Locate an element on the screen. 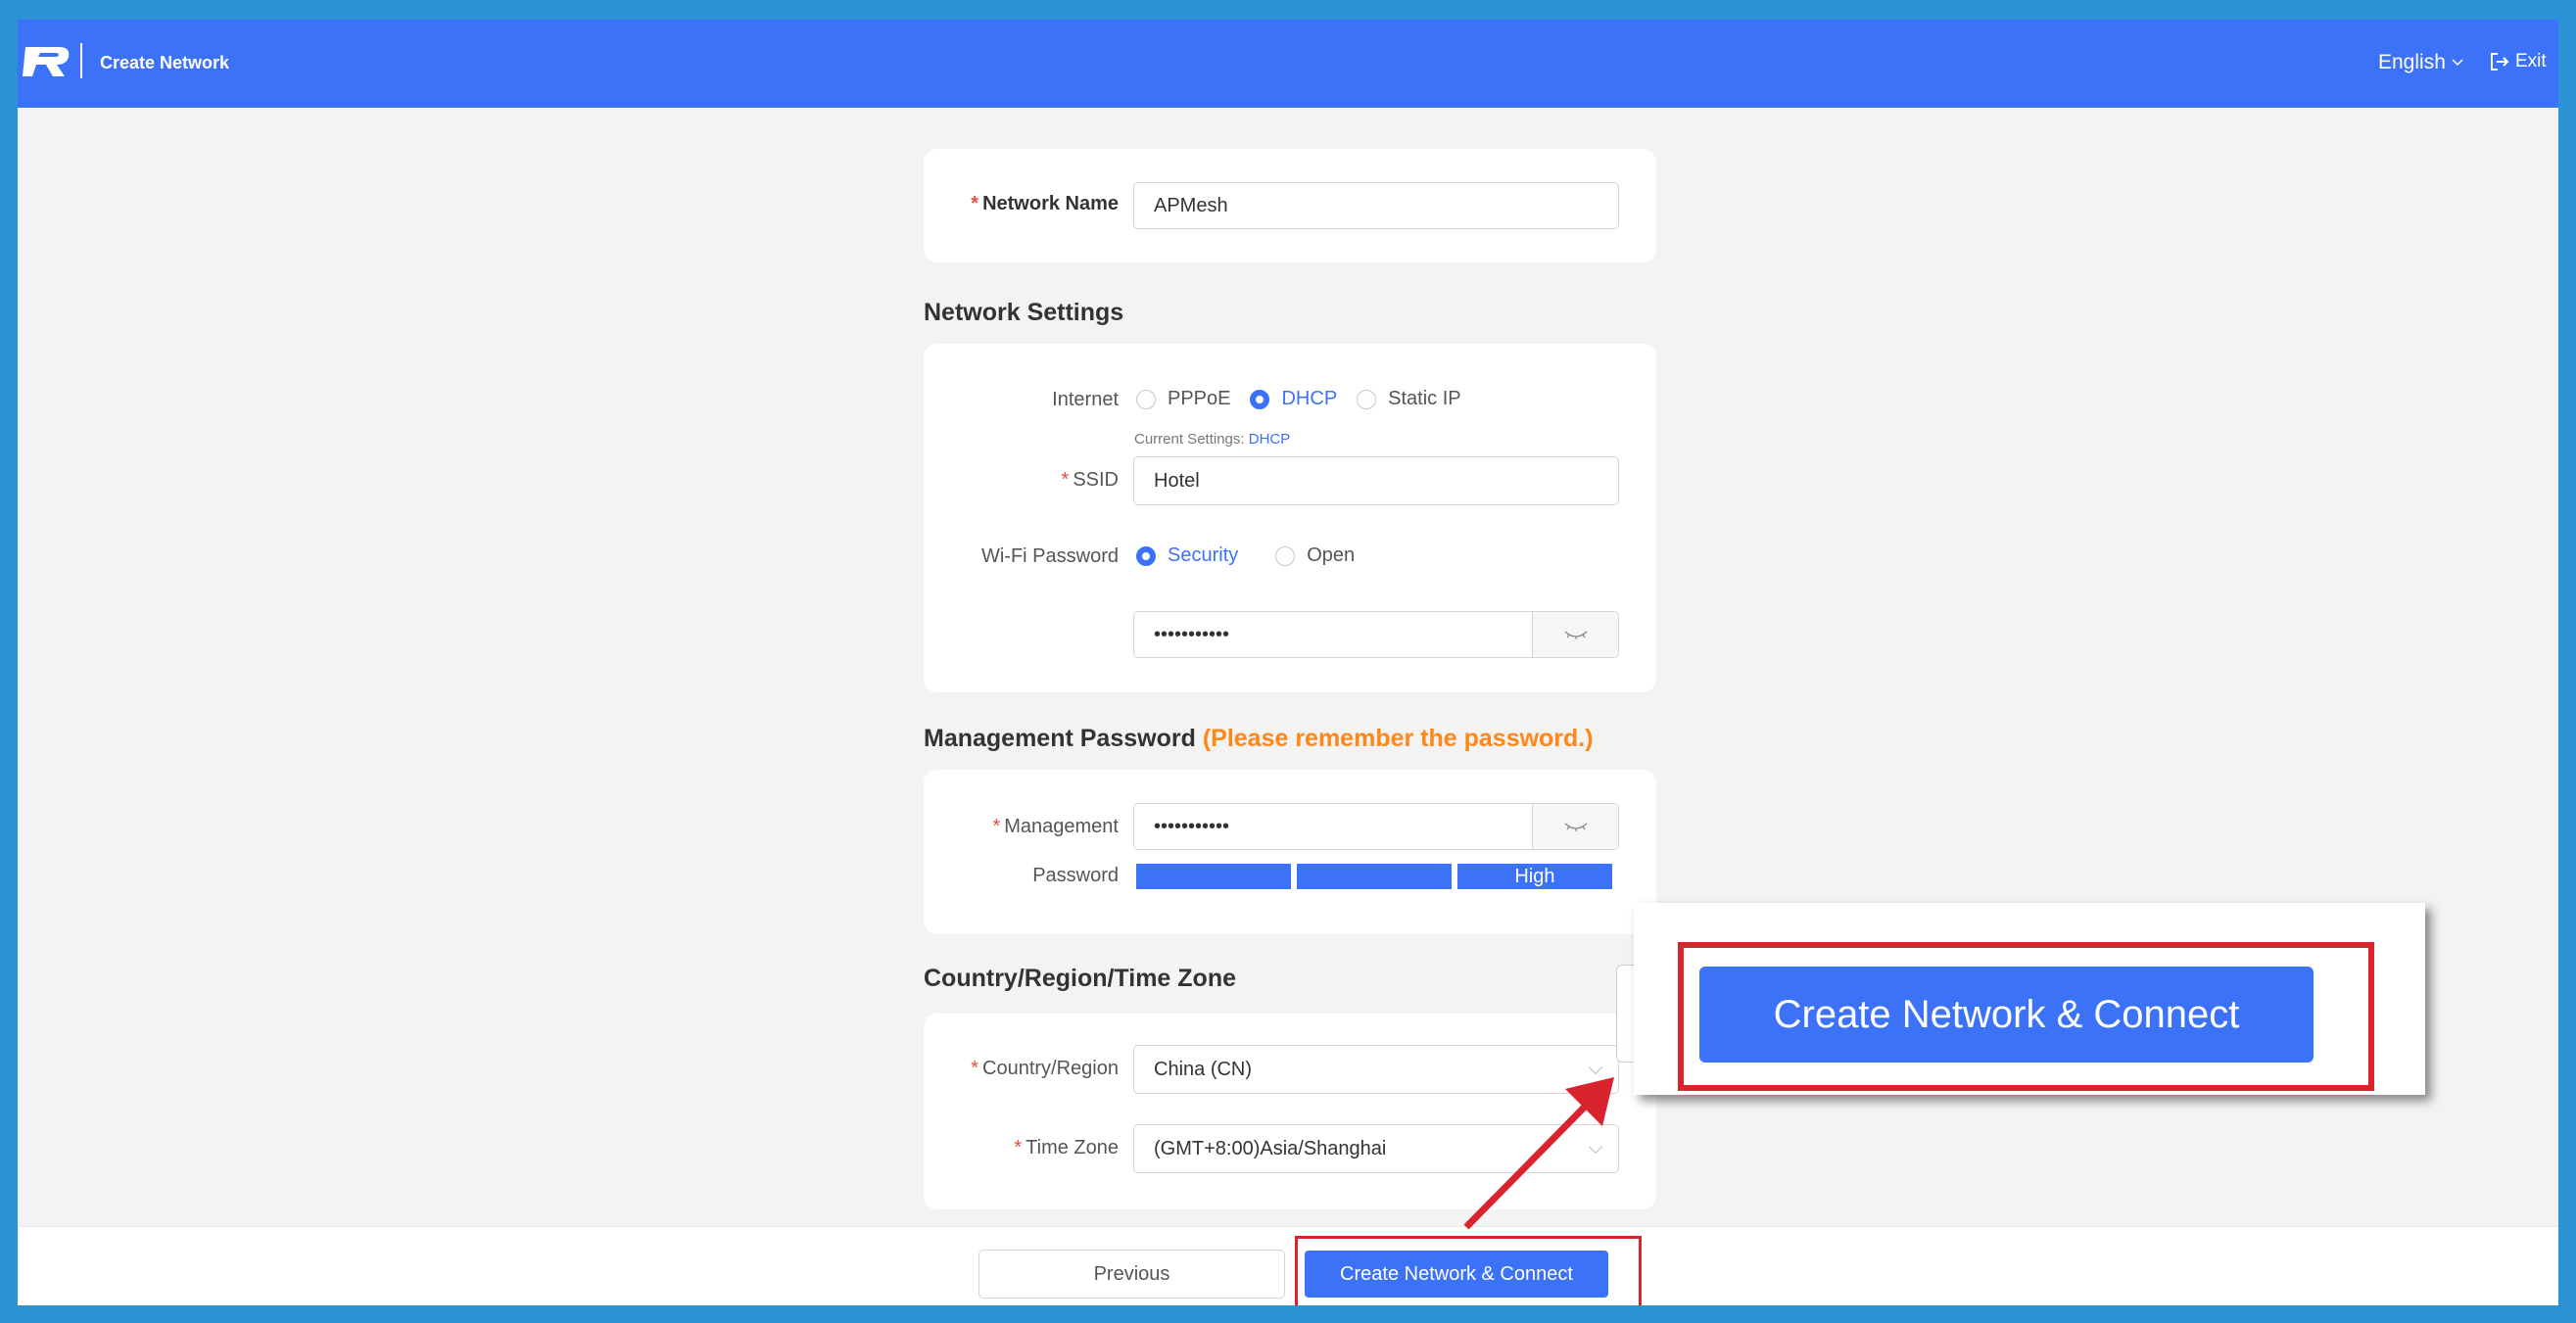 The image size is (2576, 1323). ssid-label: * SSID is located at coordinates (1090, 480).